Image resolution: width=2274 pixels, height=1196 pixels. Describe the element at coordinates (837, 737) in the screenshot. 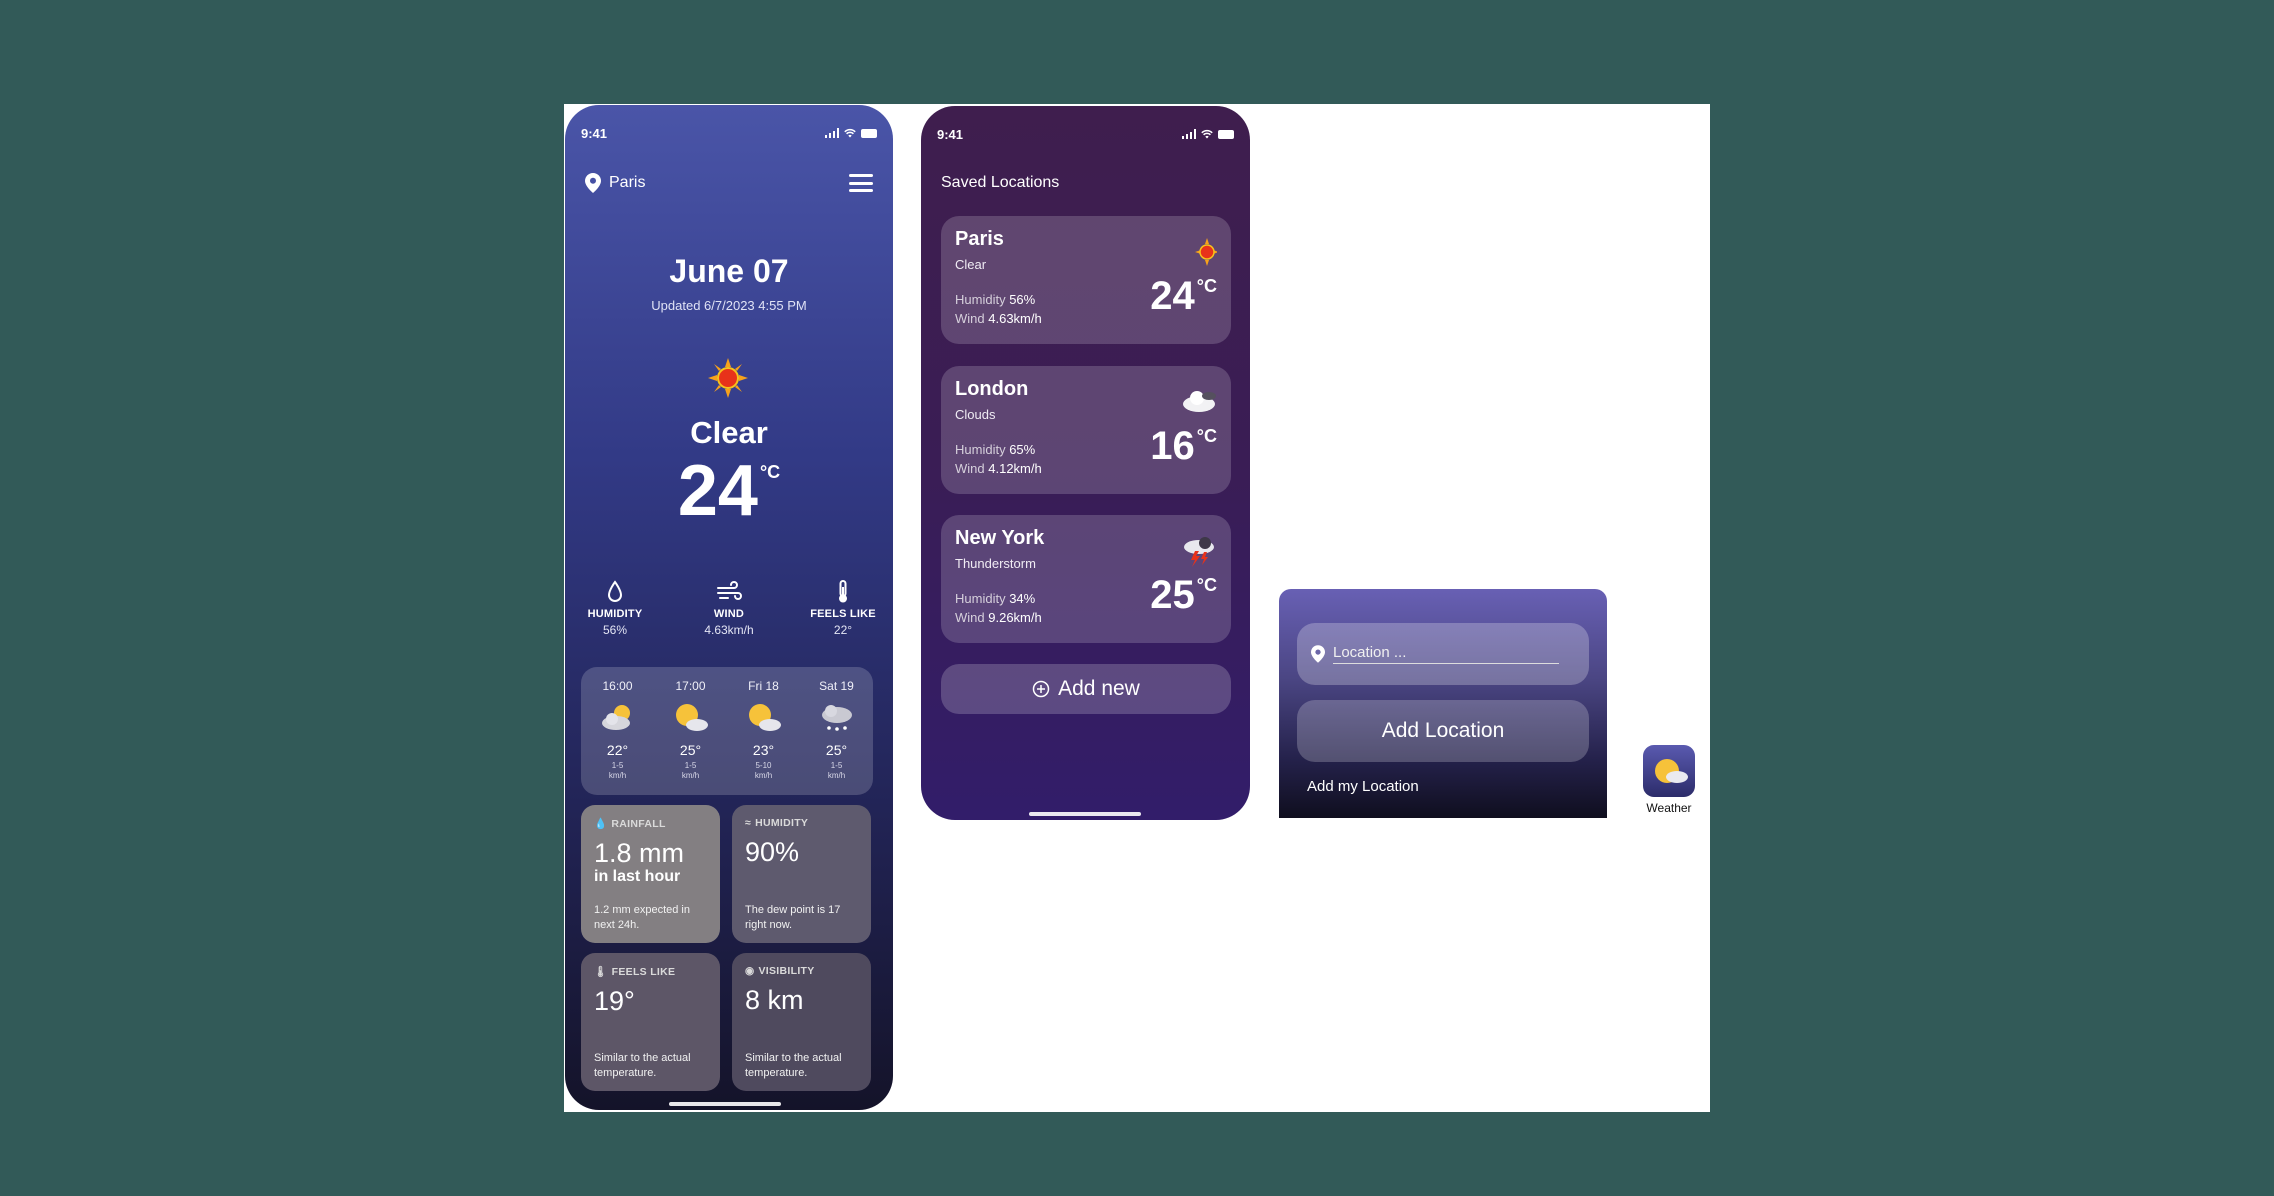

I see `forecast-item: Sat 19 25° 1-5 km/h` at that location.